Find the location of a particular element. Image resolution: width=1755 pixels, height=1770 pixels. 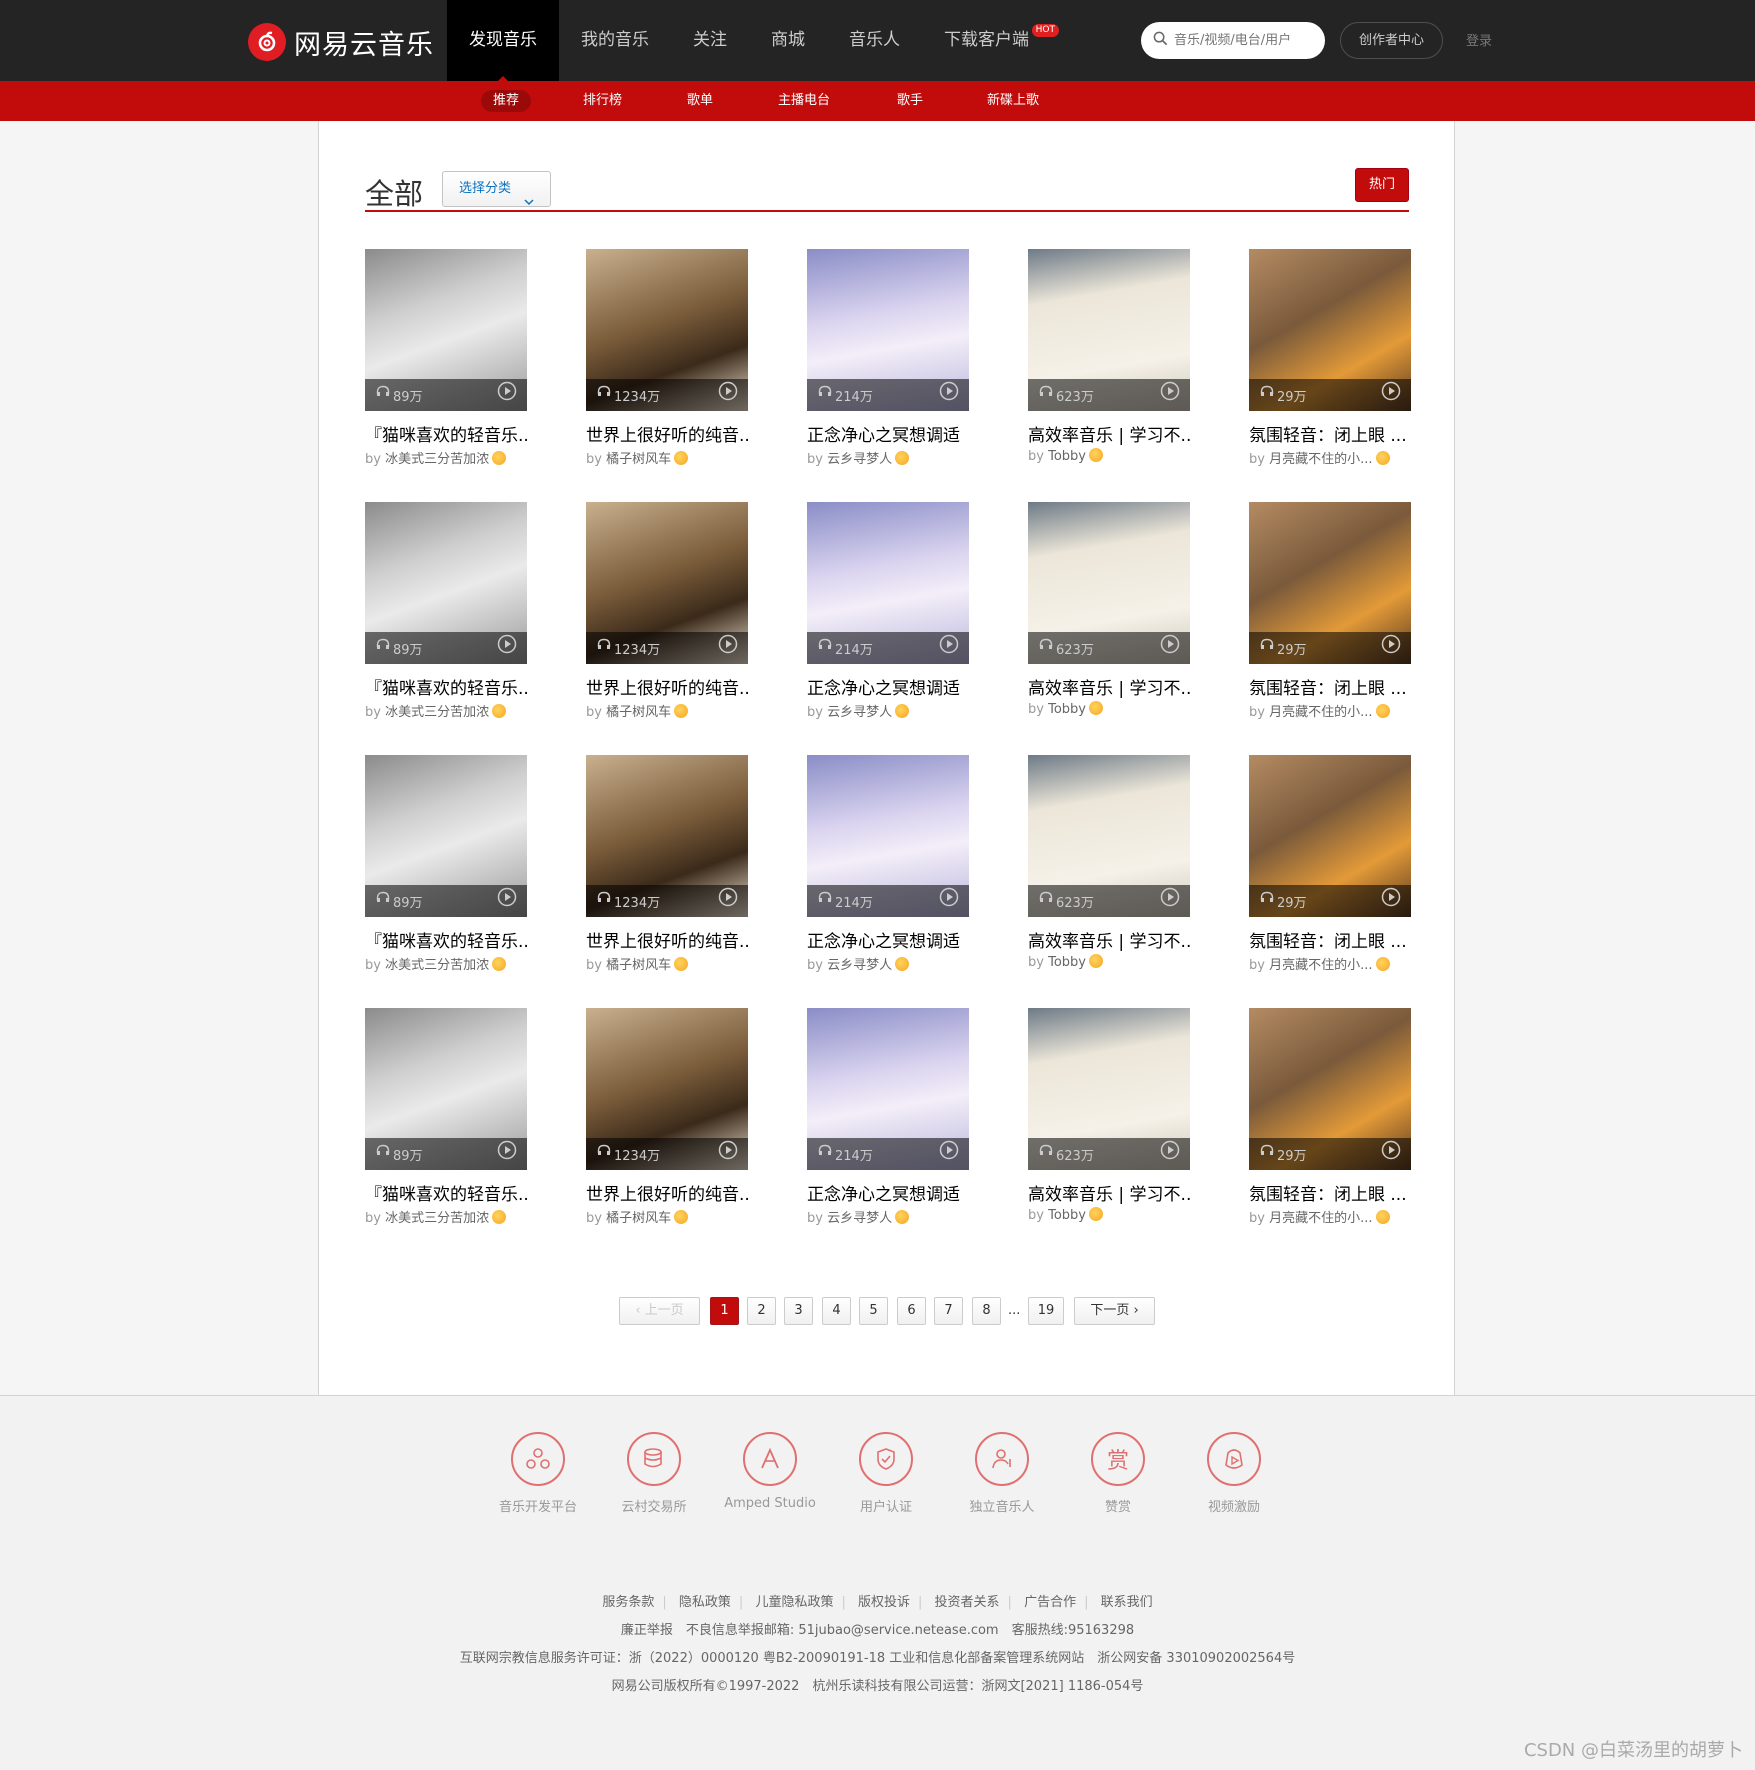

logo: 网易云音乐 is located at coordinates (341, 42).